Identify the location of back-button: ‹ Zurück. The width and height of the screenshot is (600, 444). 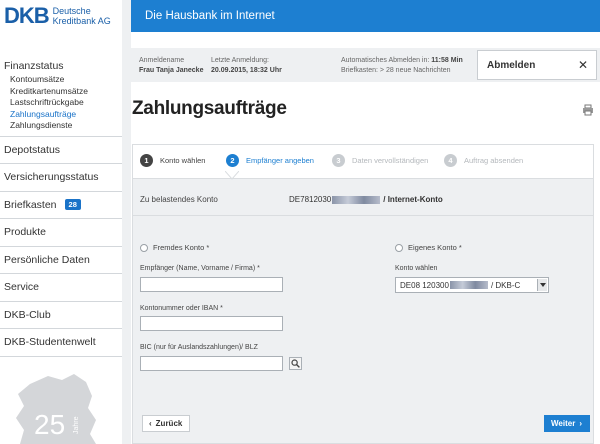
(166, 423).